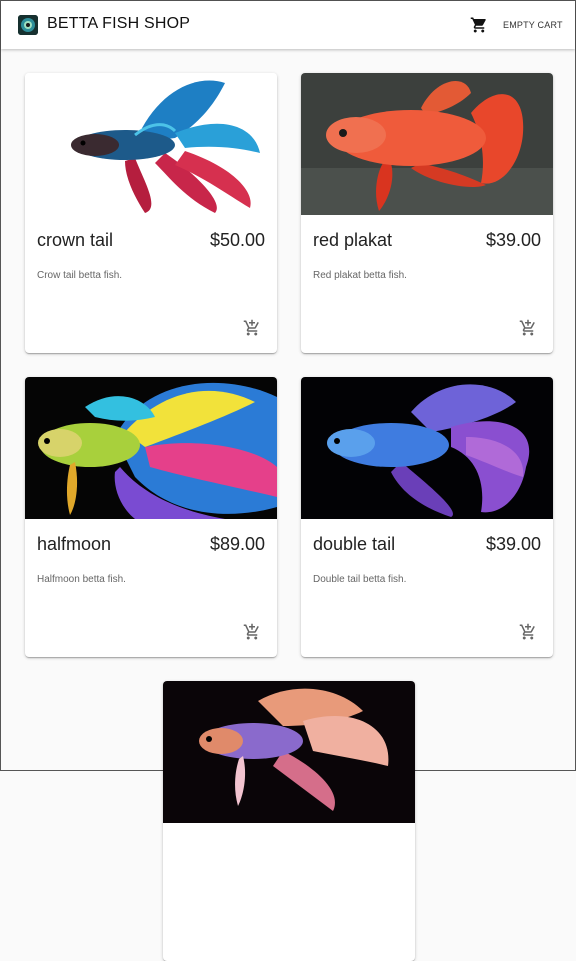  What do you see at coordinates (289, 752) in the screenshot?
I see `betta-fish-image` at bounding box center [289, 752].